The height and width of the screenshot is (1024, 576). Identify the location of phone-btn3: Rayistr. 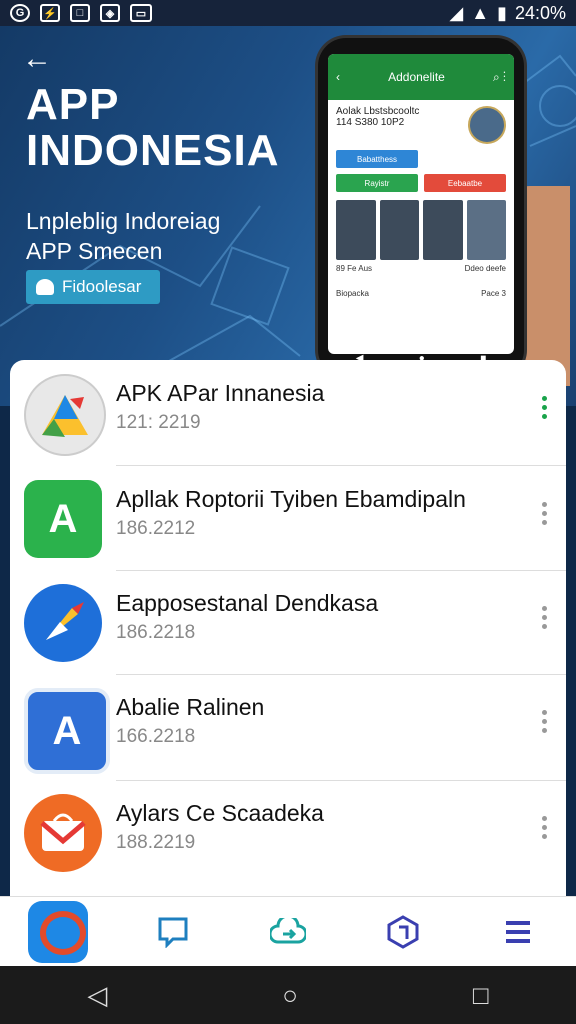
(377, 183).